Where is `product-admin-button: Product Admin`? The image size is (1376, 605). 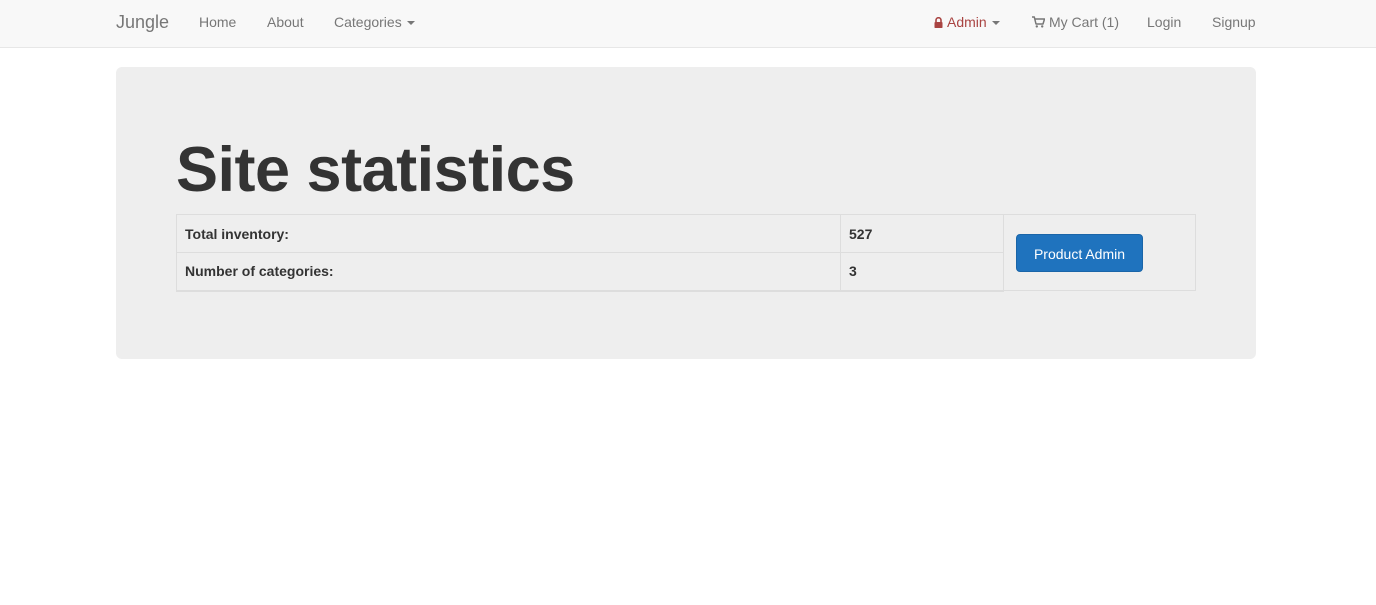 product-admin-button: Product Admin is located at coordinates (1079, 252).